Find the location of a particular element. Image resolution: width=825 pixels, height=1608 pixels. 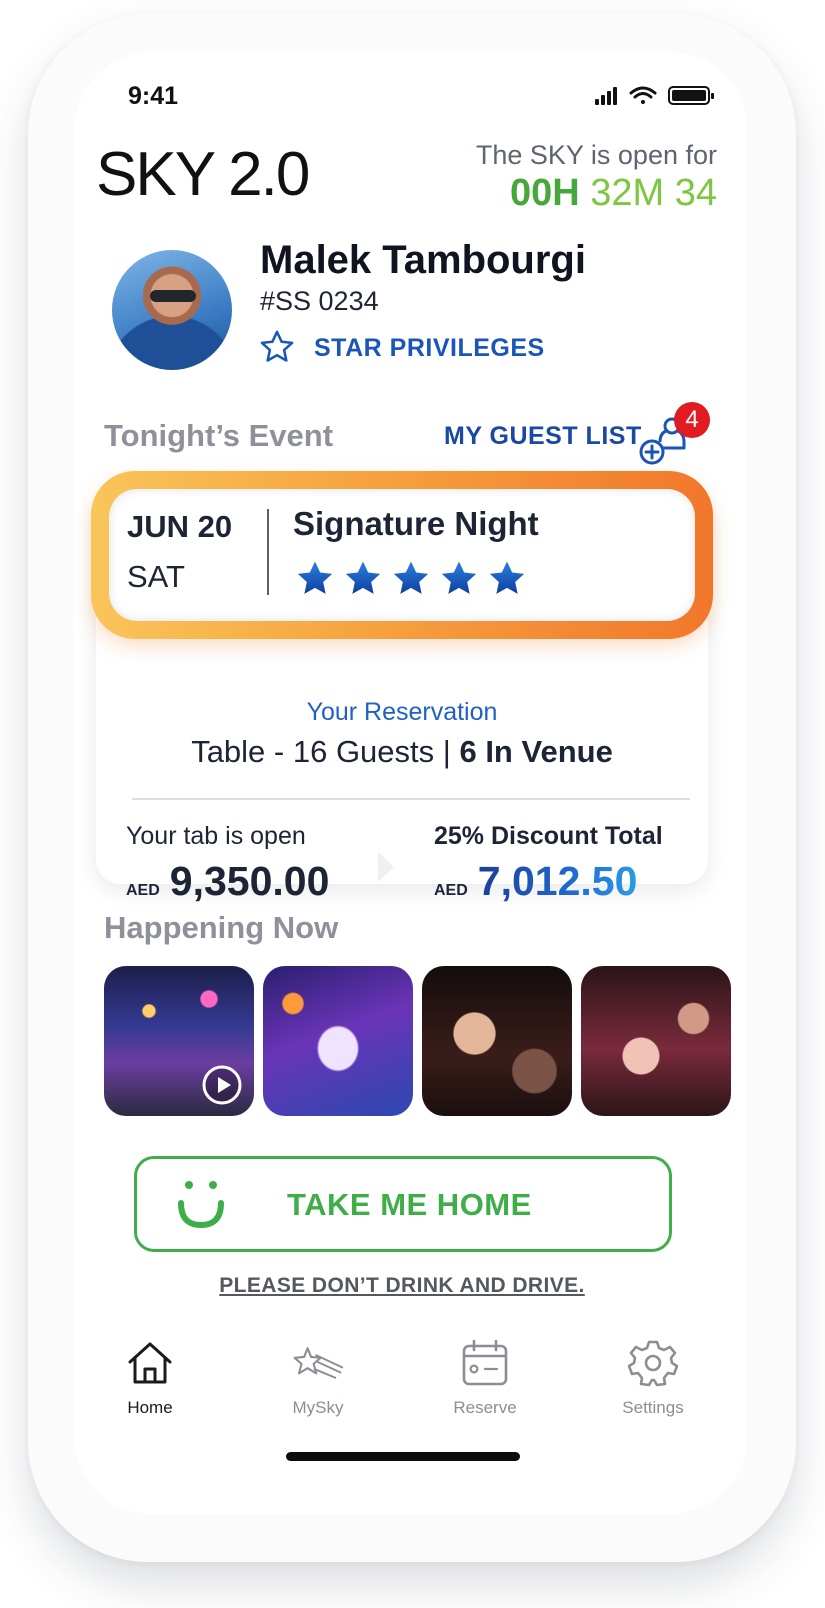

nav-mysky: MySky is located at coordinates (318, 1378).